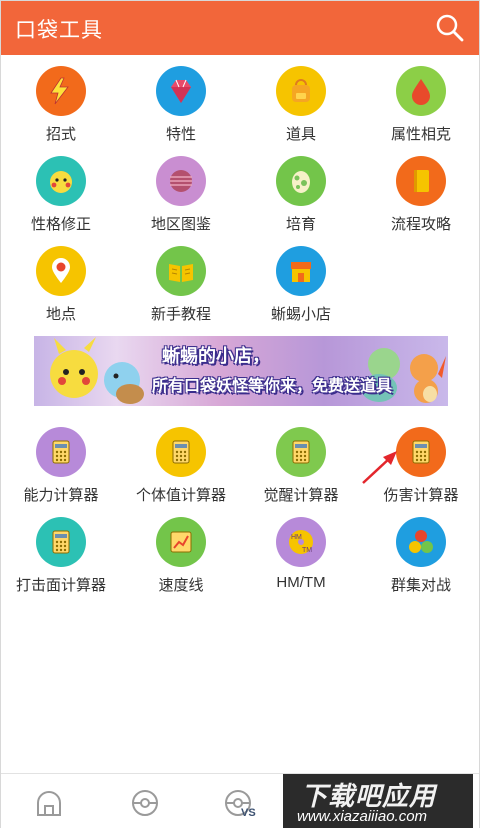 This screenshot has height=828, width=480. I want to click on banner-line1: 蜥蜴的小店，, so click(216, 356).